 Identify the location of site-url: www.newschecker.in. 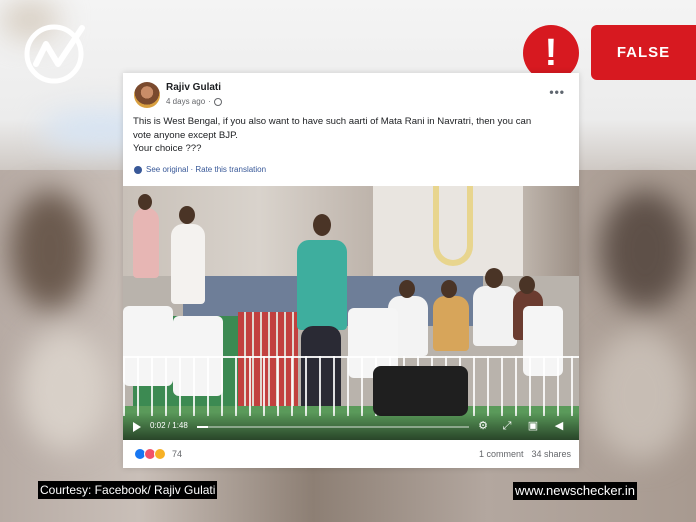
(575, 491).